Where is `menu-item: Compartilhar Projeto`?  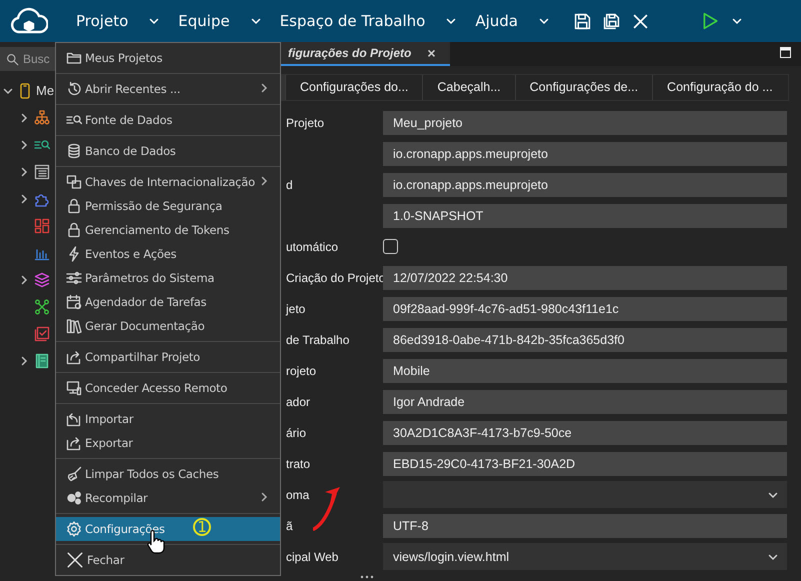 menu-item: Compartilhar Projeto is located at coordinates (168, 357).